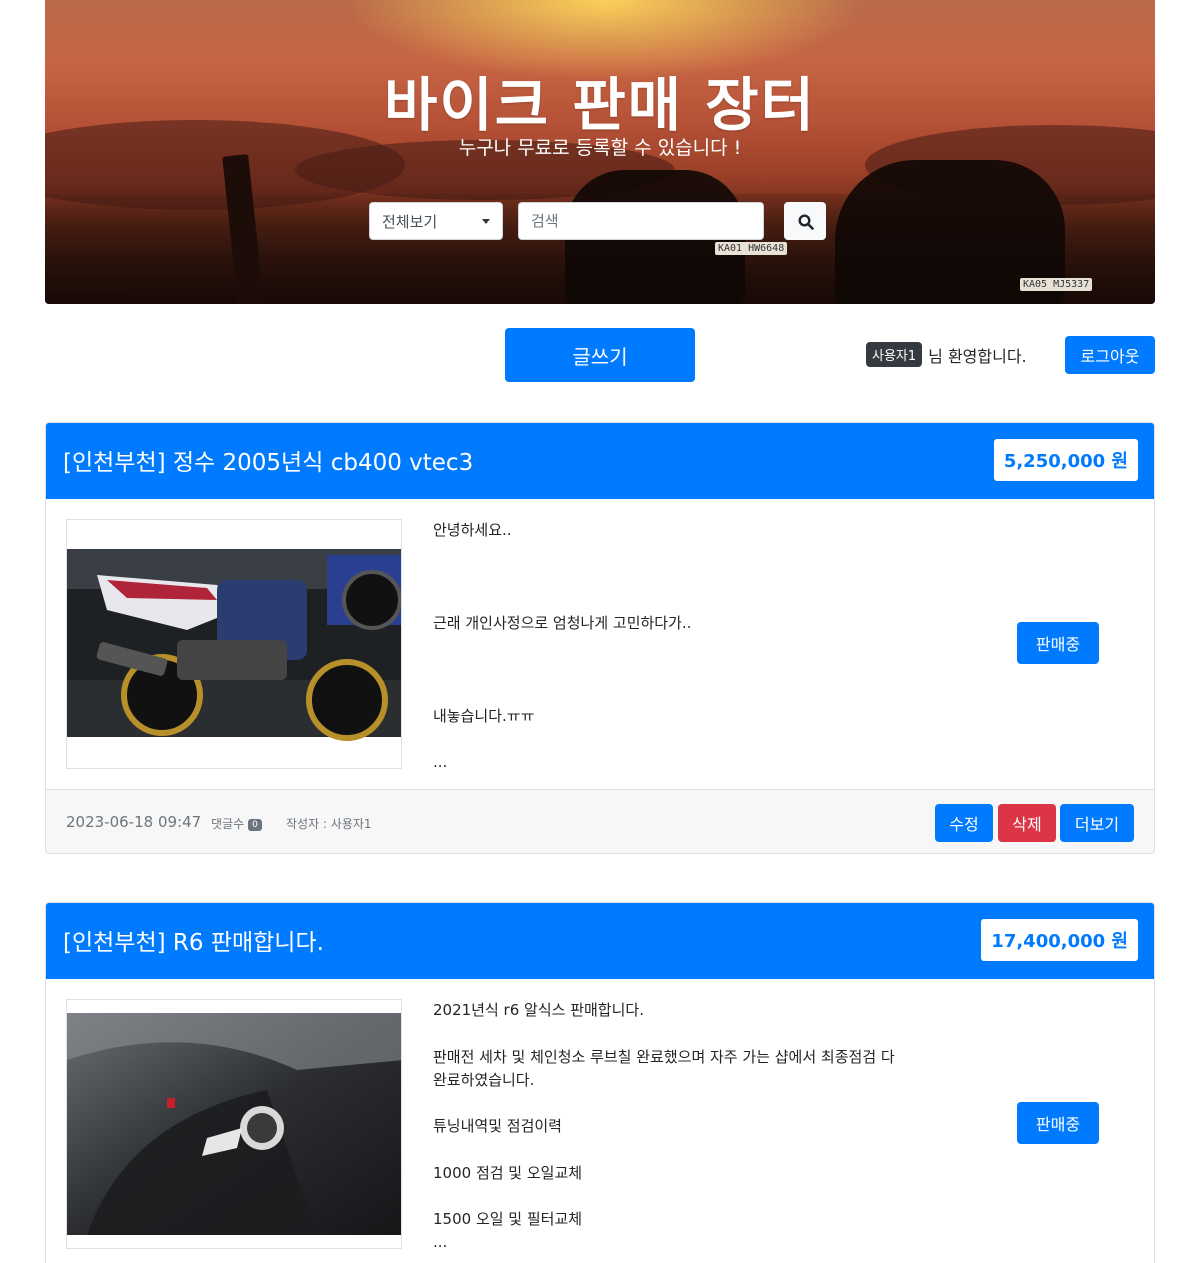 The width and height of the screenshot is (1200, 1263). Describe the element at coordinates (964, 823) in the screenshot. I see `edit-button: 수정` at that location.